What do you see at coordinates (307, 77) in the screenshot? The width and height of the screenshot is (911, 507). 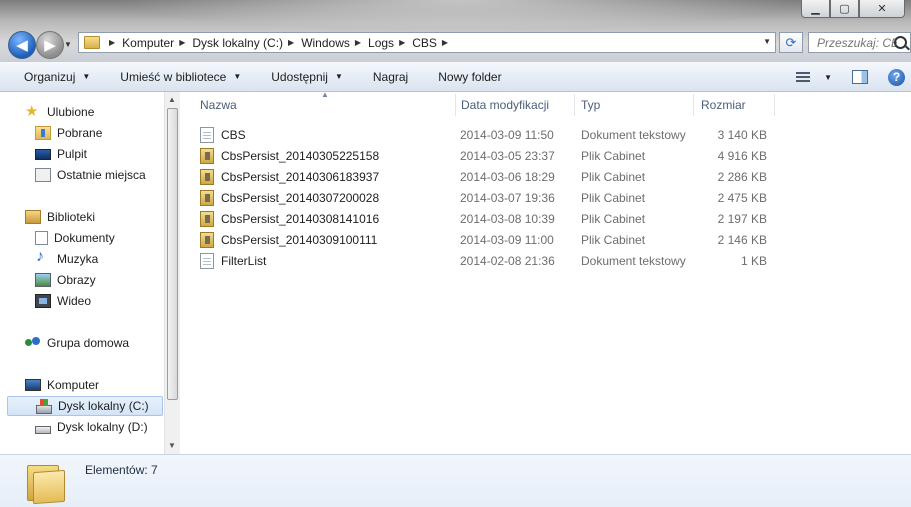 I see `share-button: Udostępnij ▼` at bounding box center [307, 77].